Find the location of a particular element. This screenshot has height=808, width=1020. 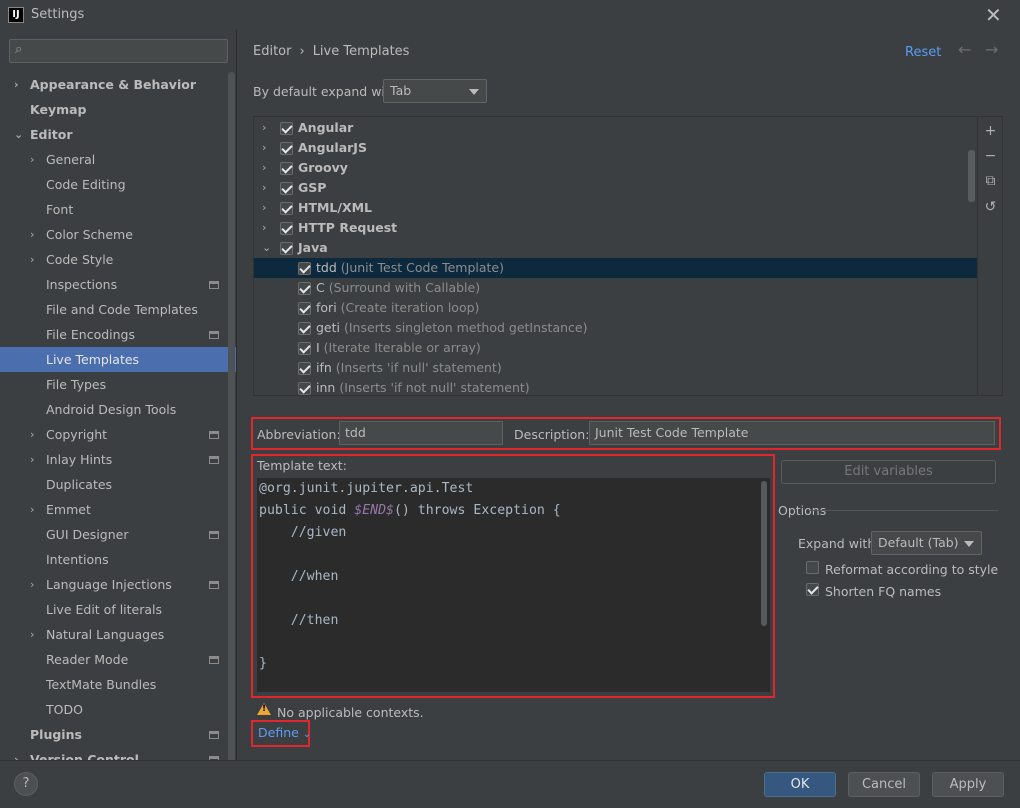

sidebar-item-inspections: Inspections is located at coordinates (118, 284).